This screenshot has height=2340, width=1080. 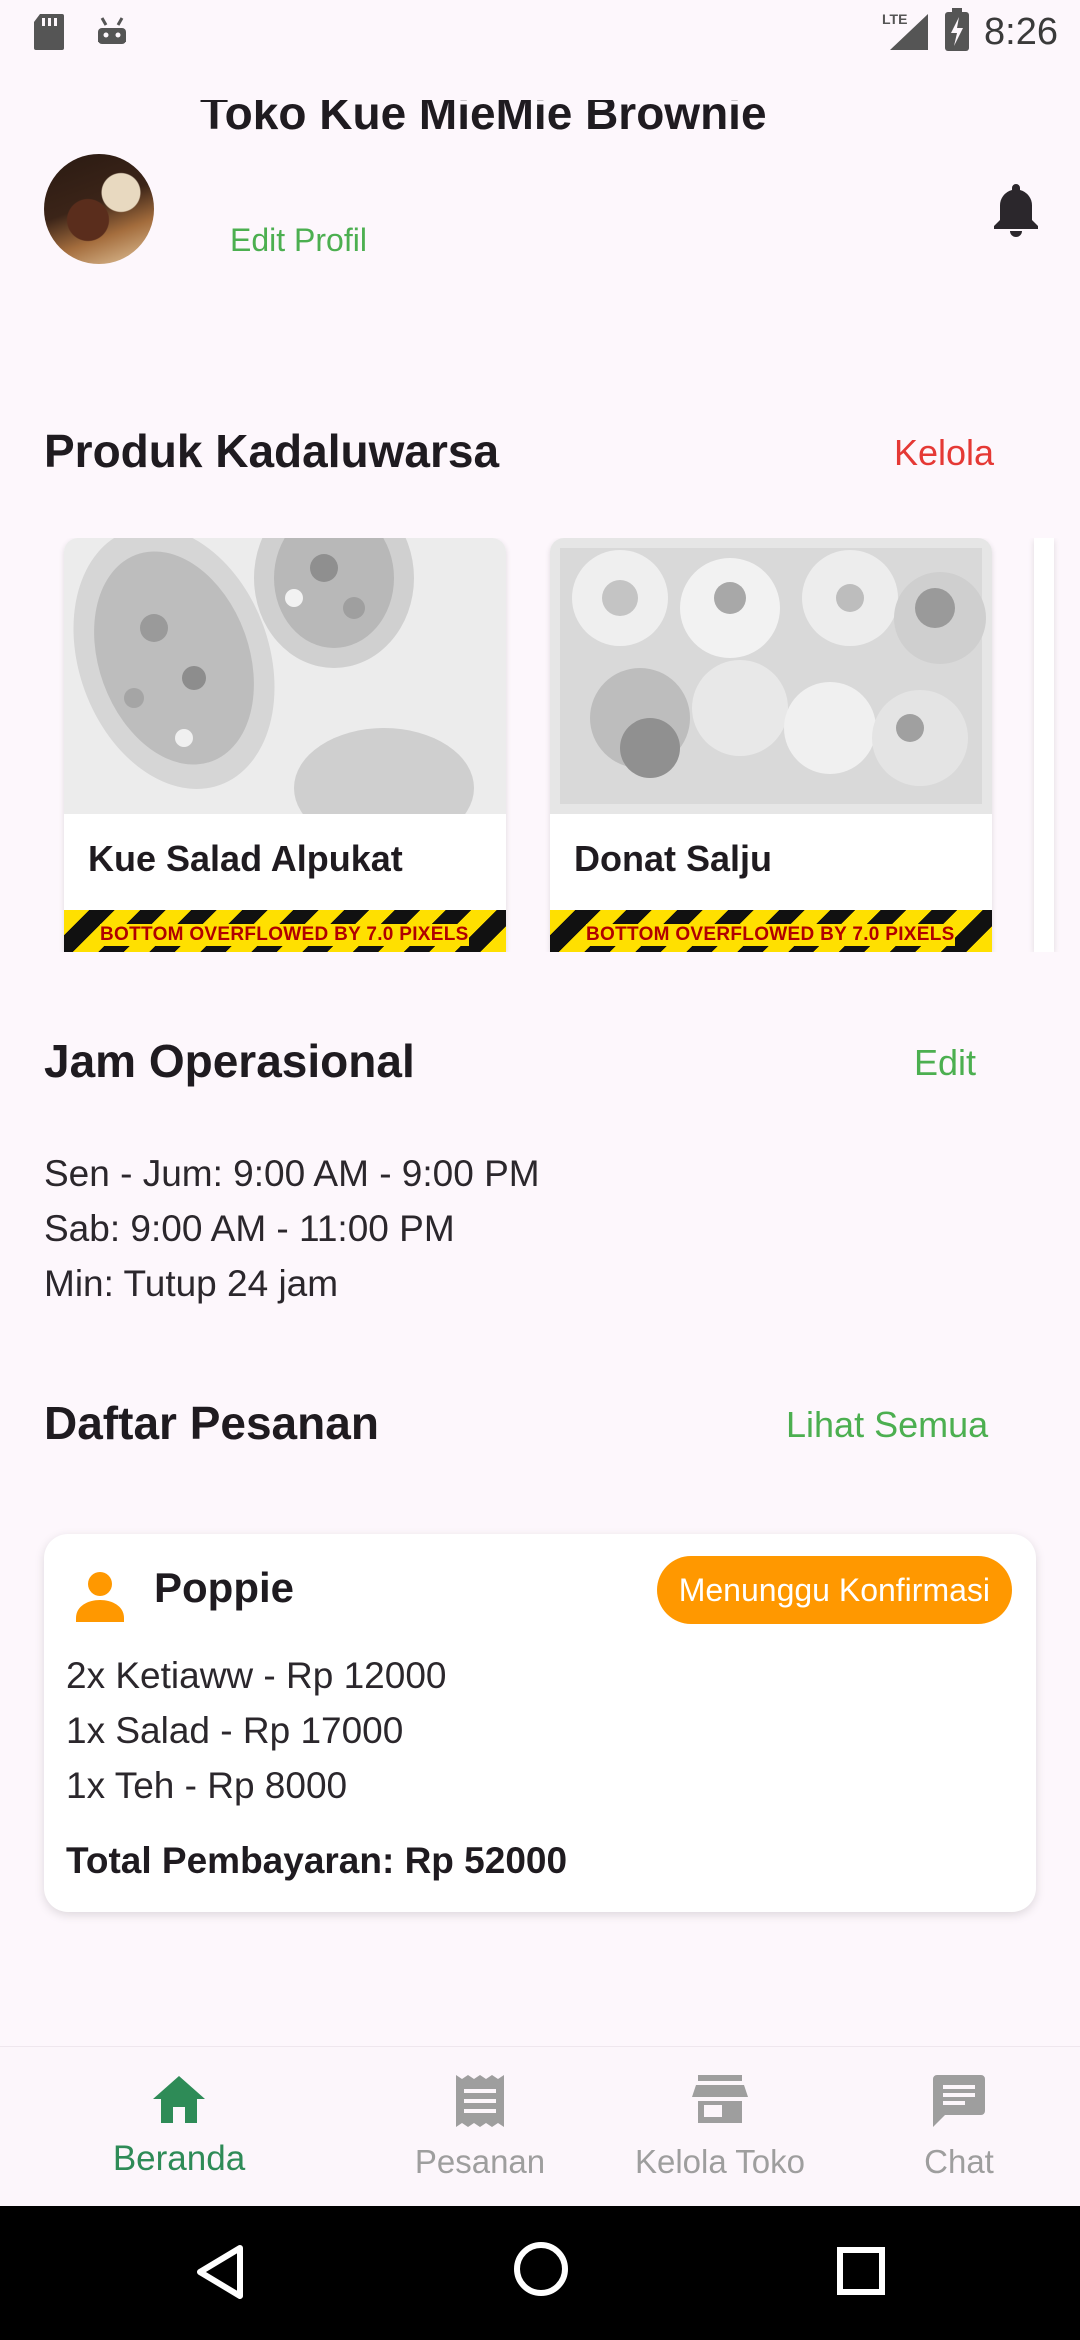 I want to click on manage-expired-button: Kelola, so click(x=944, y=453).